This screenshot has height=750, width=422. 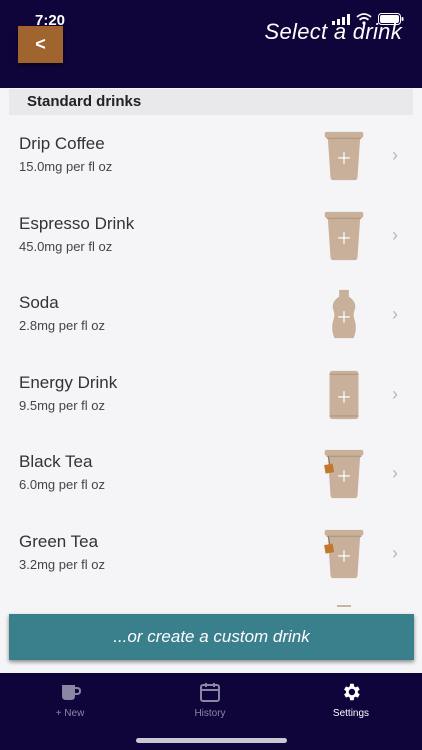 What do you see at coordinates (39, 302) in the screenshot?
I see `drink-name: Soda` at bounding box center [39, 302].